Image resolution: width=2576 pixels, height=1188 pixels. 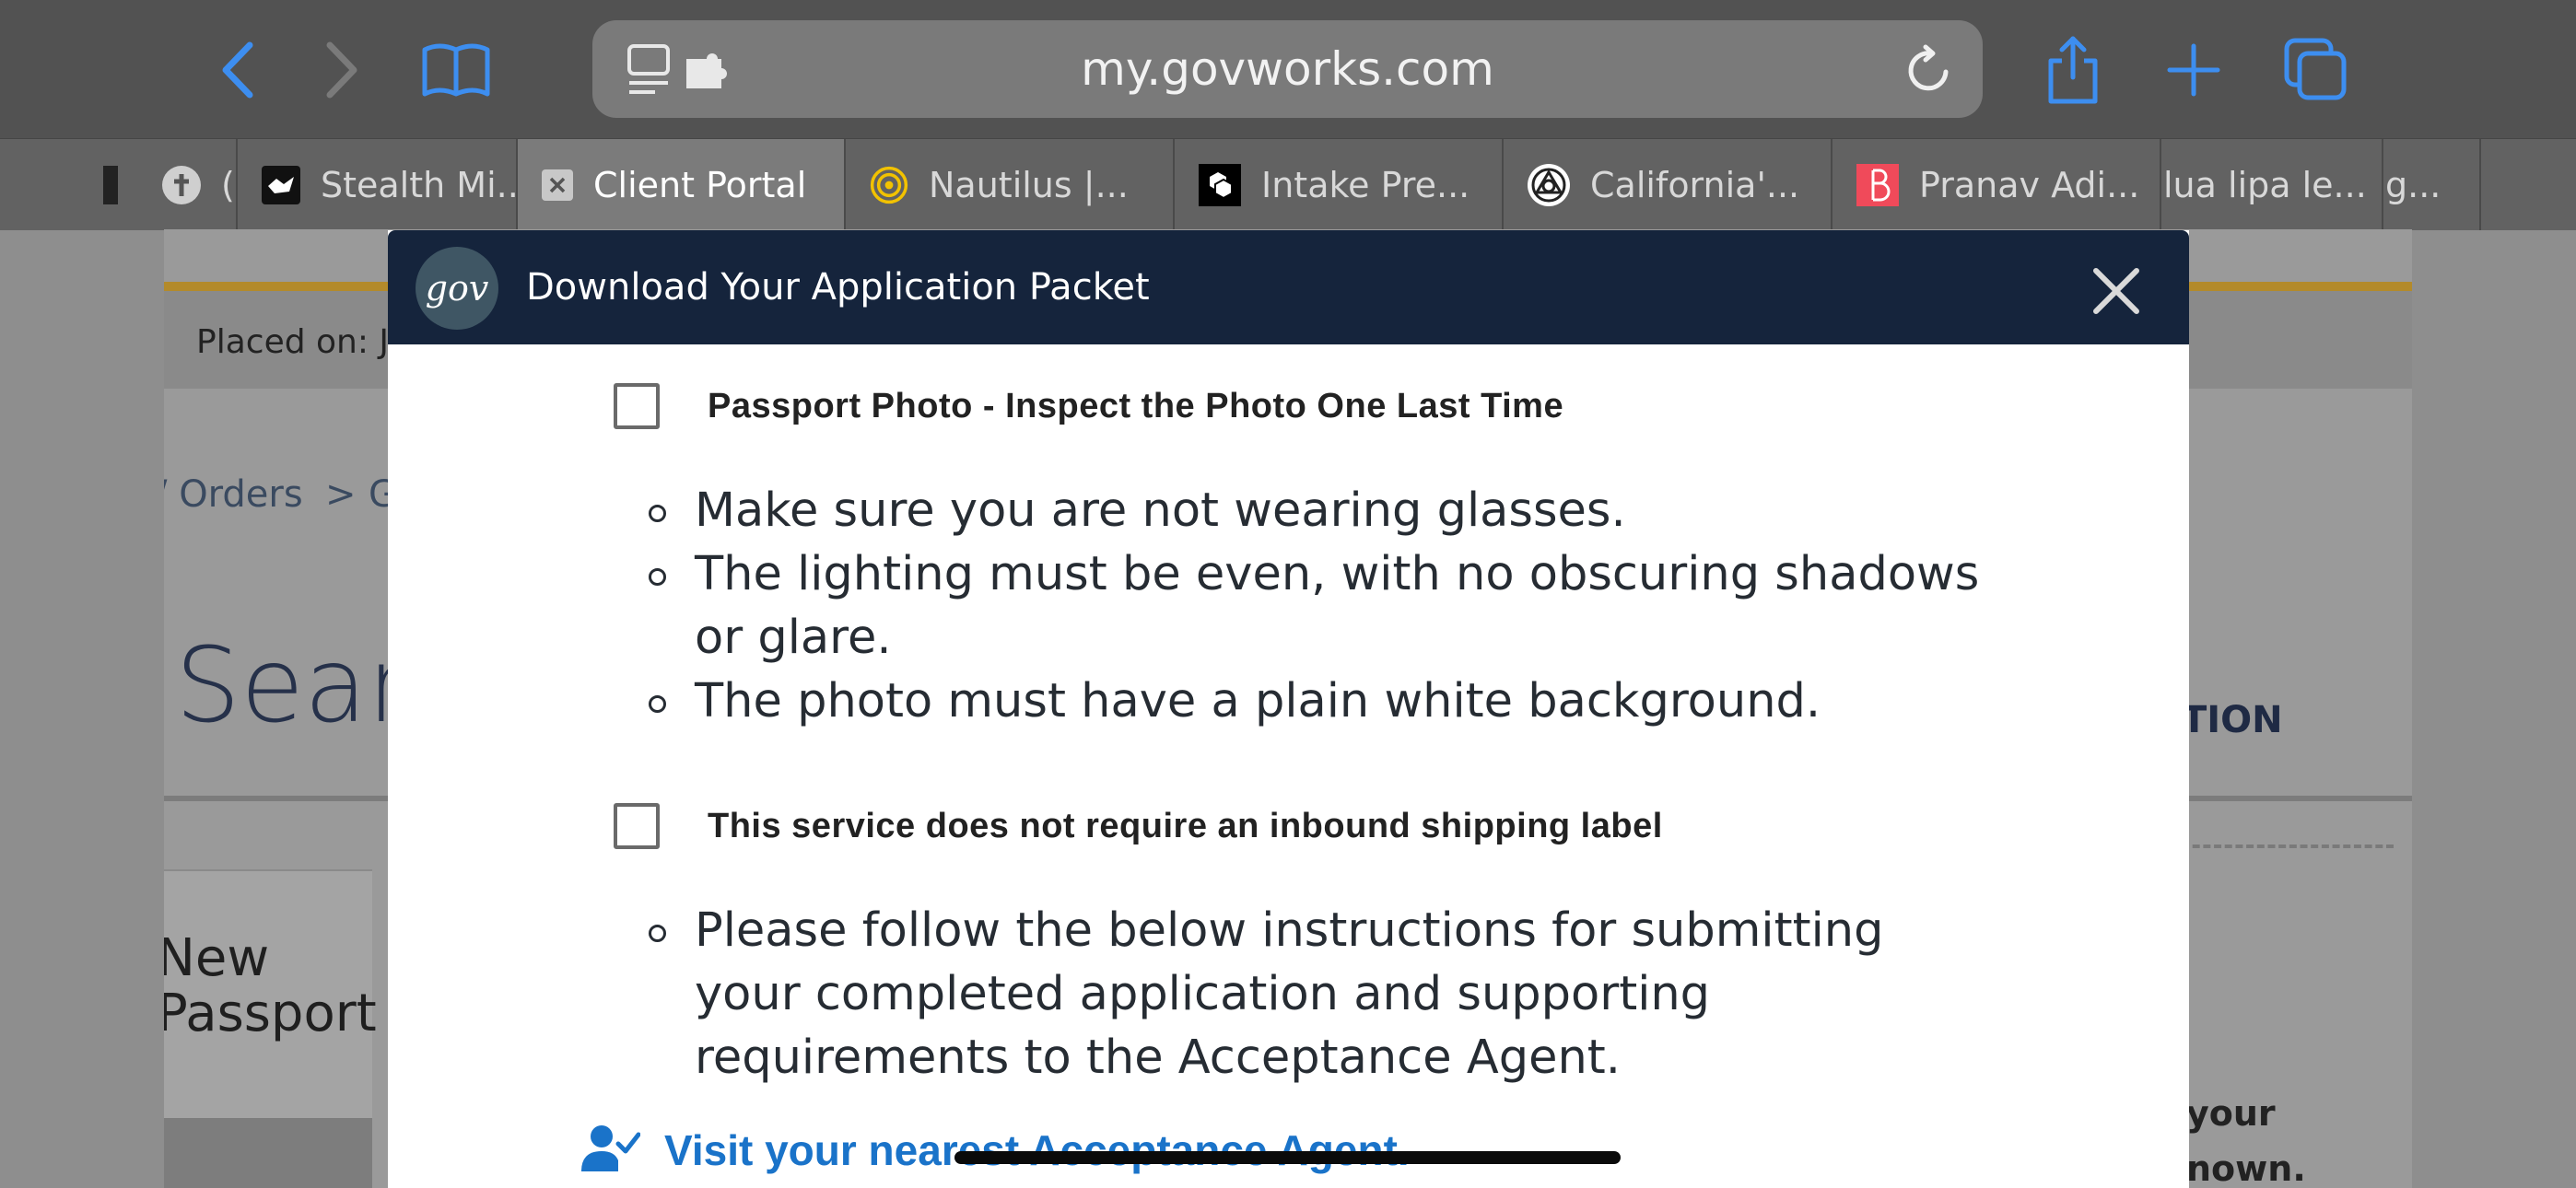 What do you see at coordinates (838, 287) in the screenshot?
I see `modal-title: Download Your Application Packet` at bounding box center [838, 287].